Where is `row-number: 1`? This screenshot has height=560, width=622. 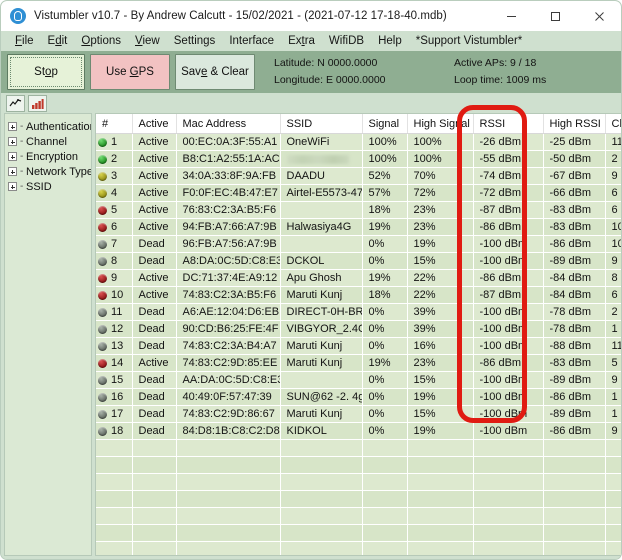
row-number: 1 is located at coordinates (114, 142).